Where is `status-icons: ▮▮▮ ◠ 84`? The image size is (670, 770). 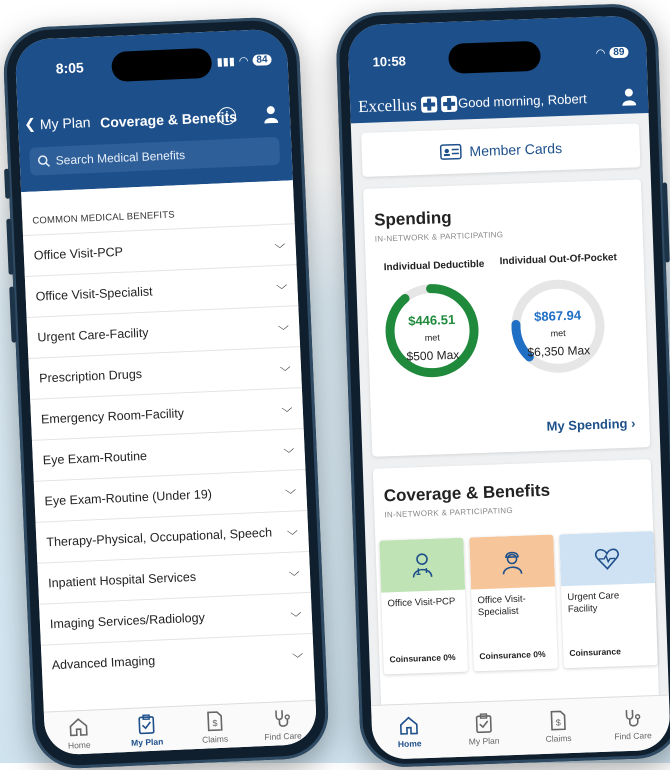
status-icons: ▮▮▮ ◠ 84 is located at coordinates (244, 60).